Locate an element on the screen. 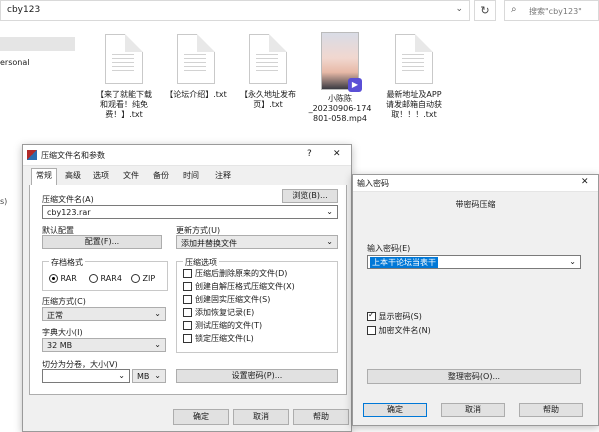 The height and width of the screenshot is (432, 599). tab-general: 常规 is located at coordinates (44, 176).